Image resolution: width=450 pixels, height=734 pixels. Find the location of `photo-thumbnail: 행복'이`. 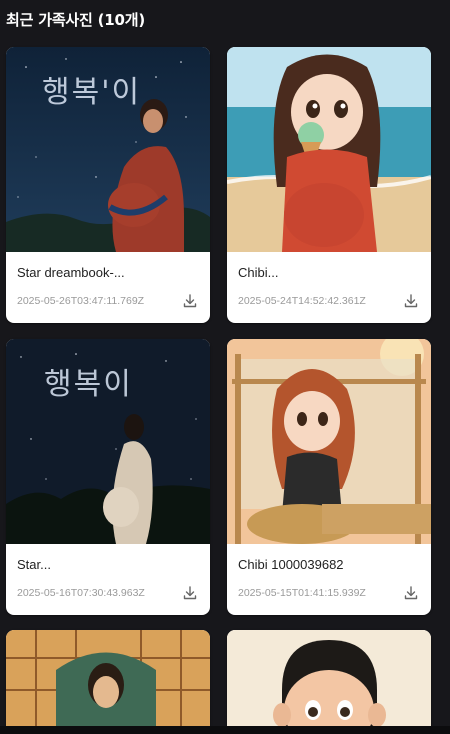

photo-thumbnail: 행복'이 is located at coordinates (108, 149).